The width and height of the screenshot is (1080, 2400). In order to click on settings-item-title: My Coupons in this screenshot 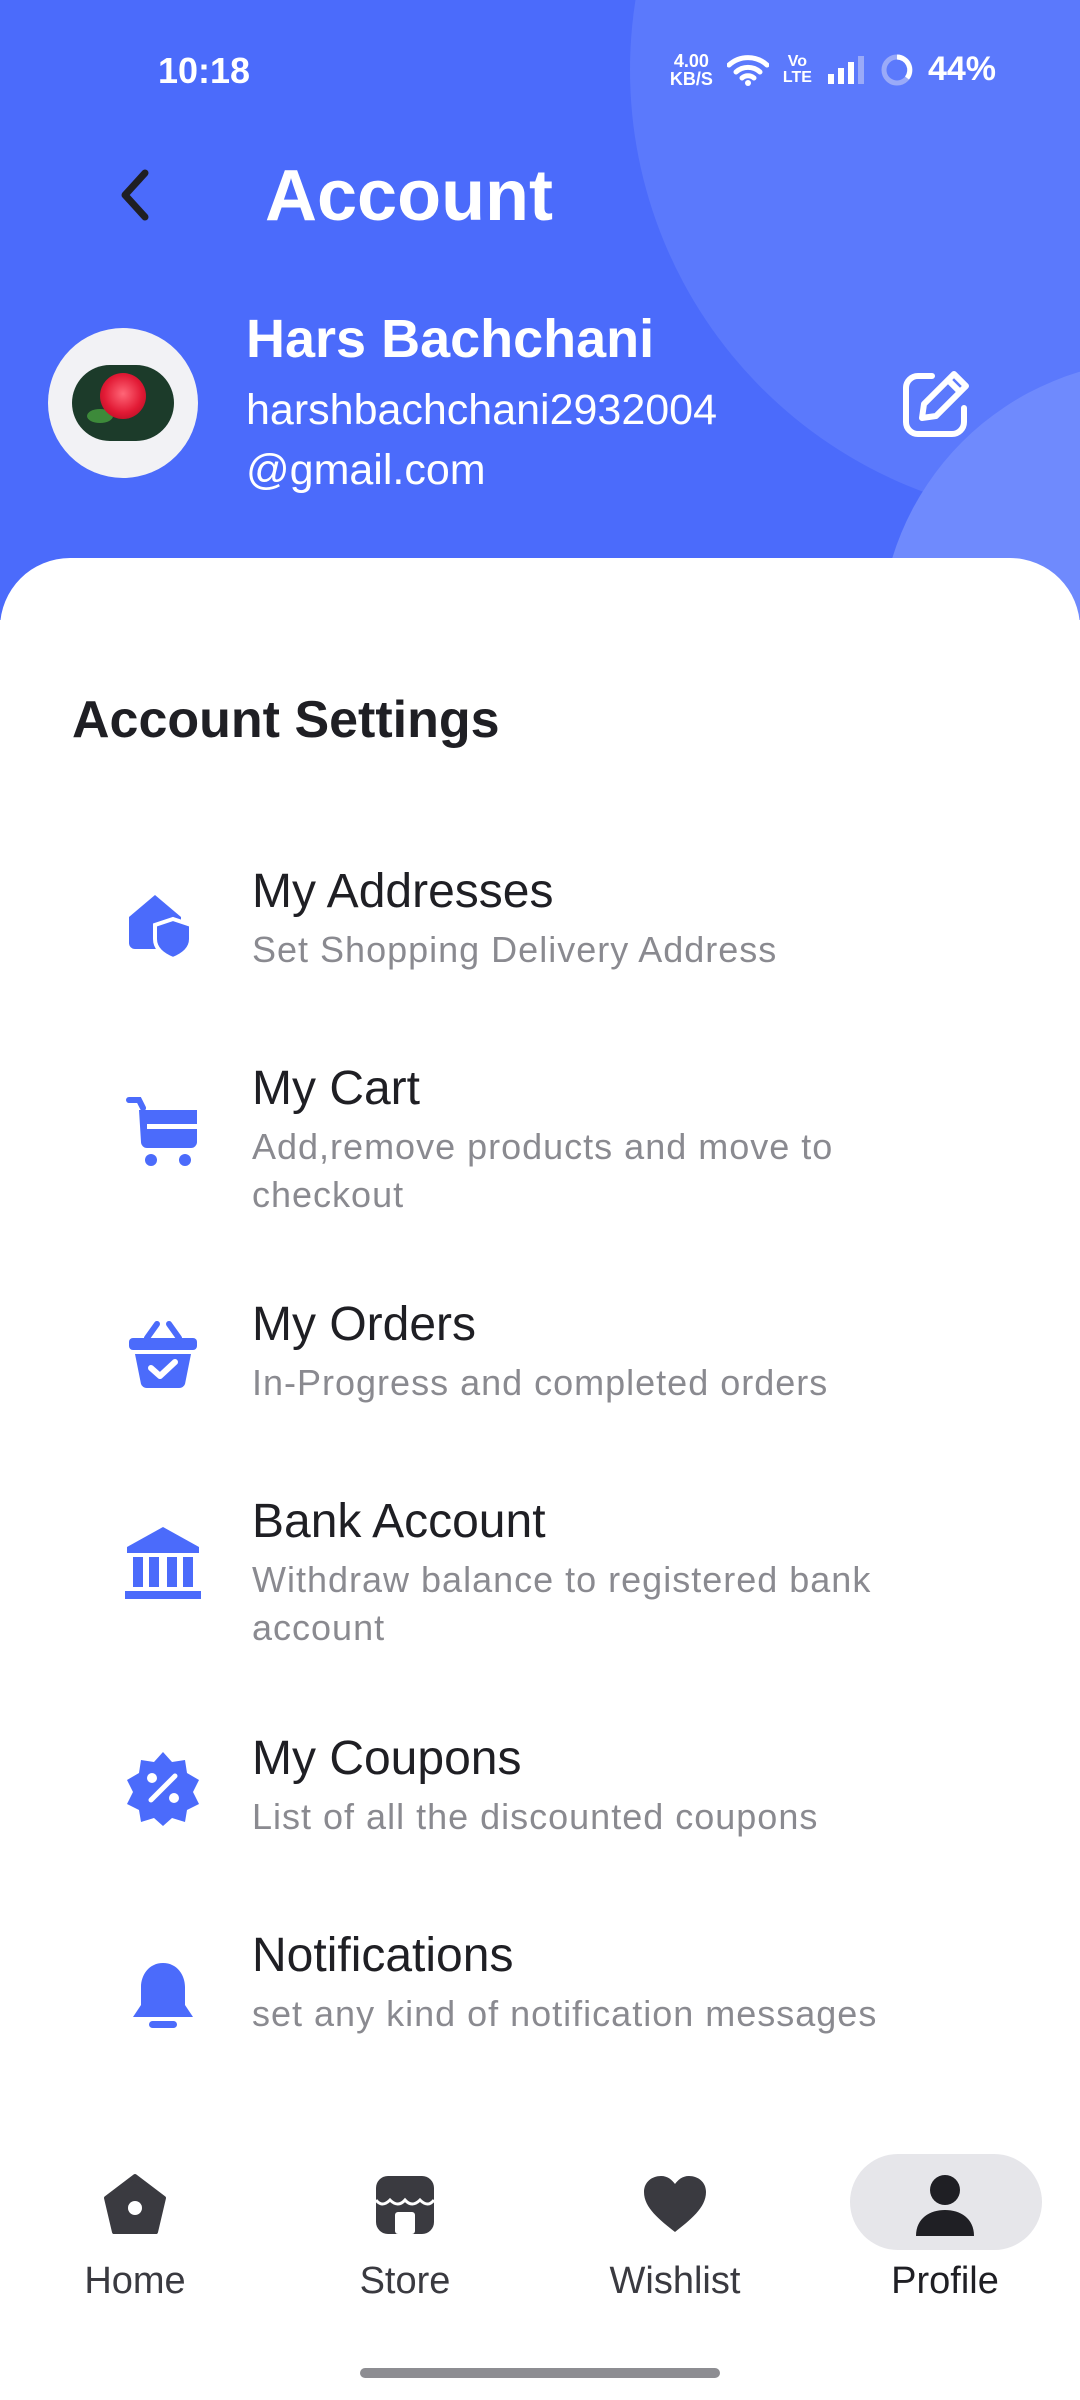, I will do `click(387, 1758)`.